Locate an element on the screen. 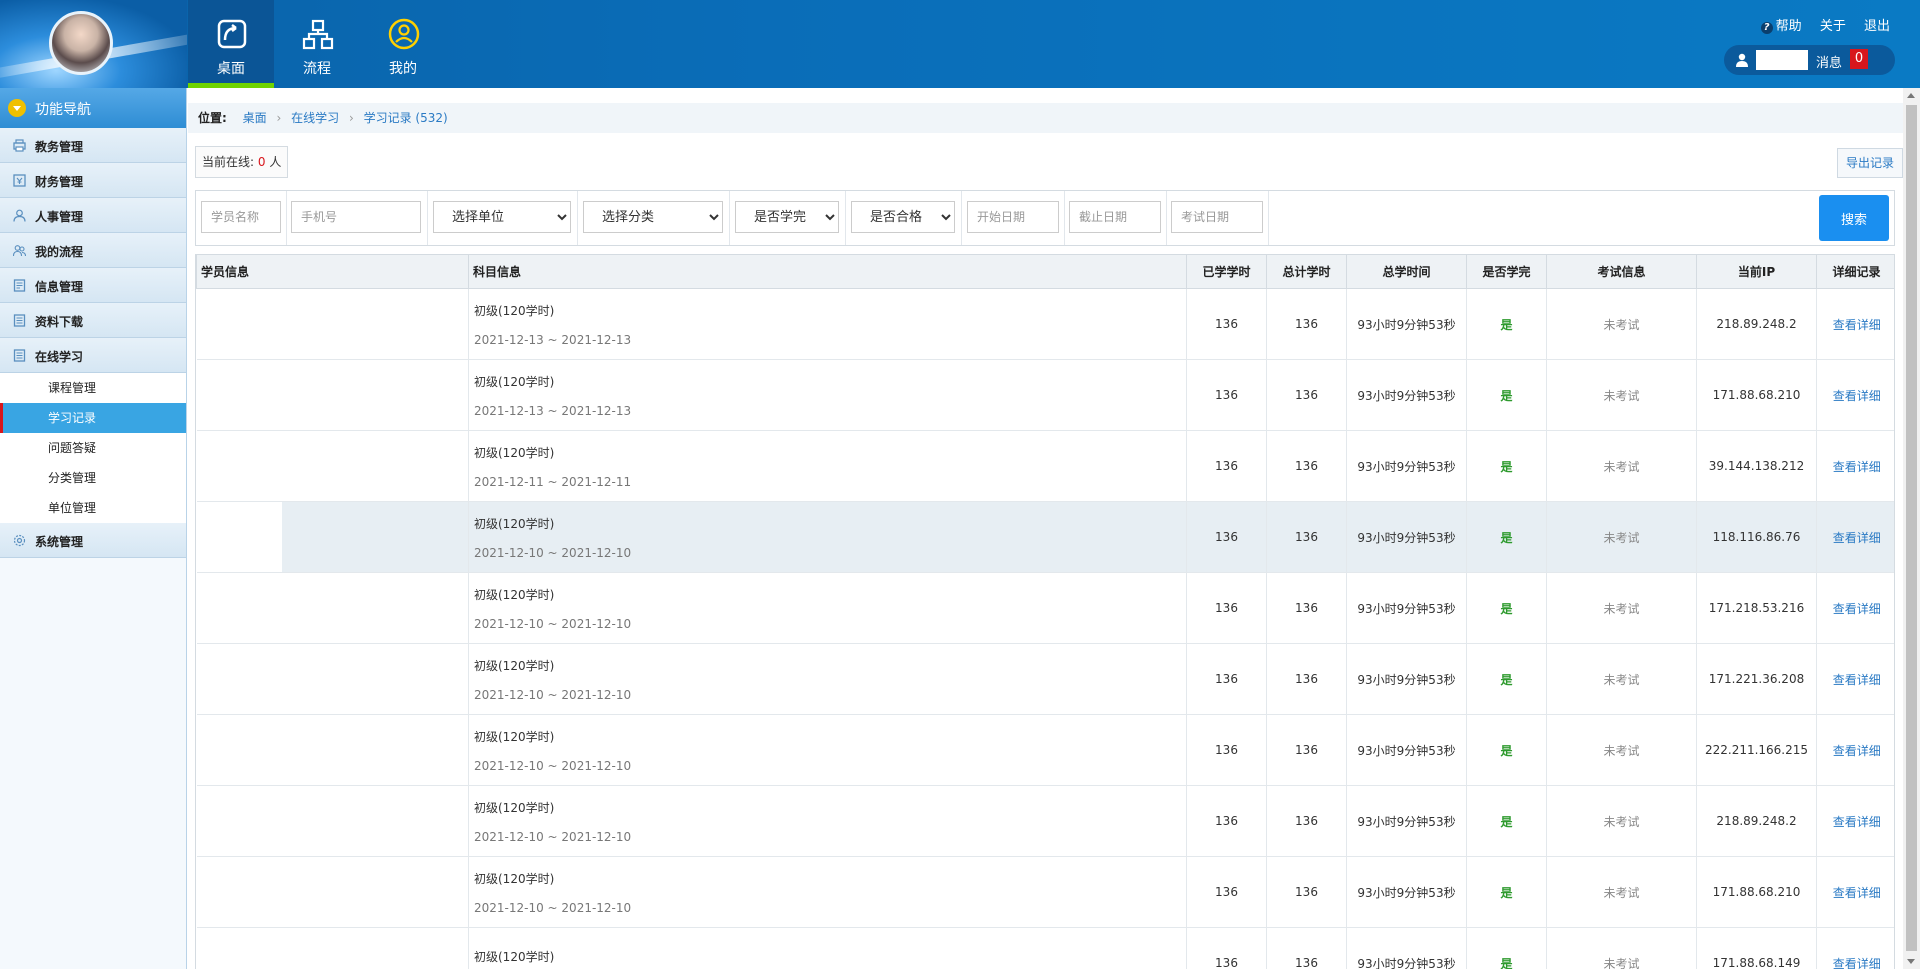 The image size is (1920, 969). ip-cell: 39.144.138.212 is located at coordinates (1756, 466).